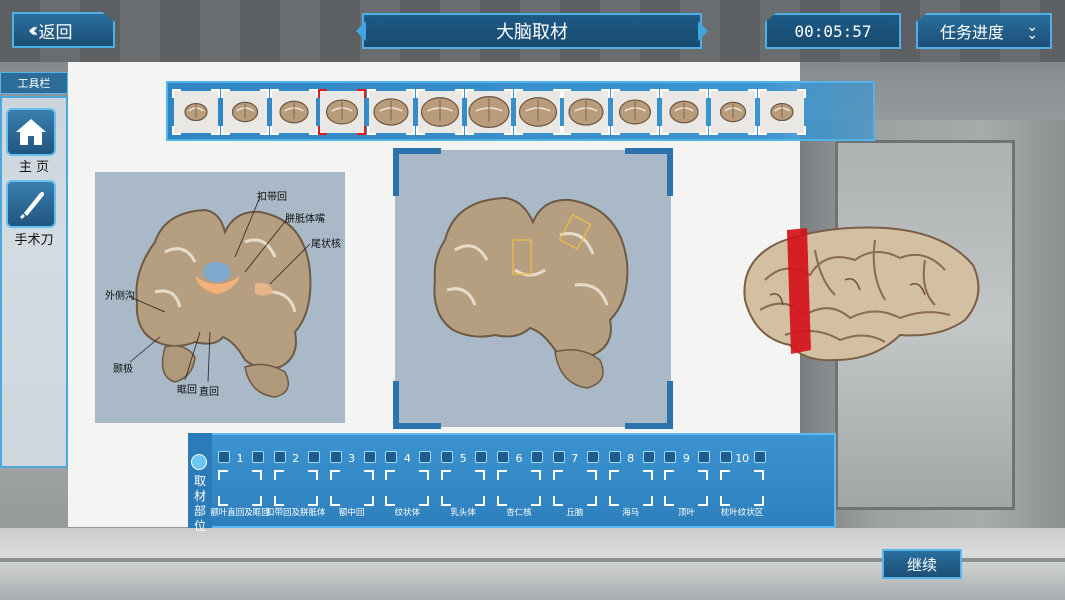  What do you see at coordinates (120, 296) in the screenshot?
I see `label-lateral-sulcus: 外侧沟` at bounding box center [120, 296].